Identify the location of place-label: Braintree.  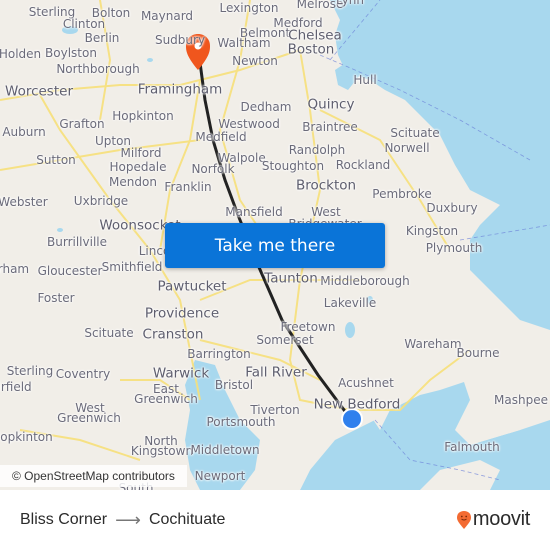
(330, 127).